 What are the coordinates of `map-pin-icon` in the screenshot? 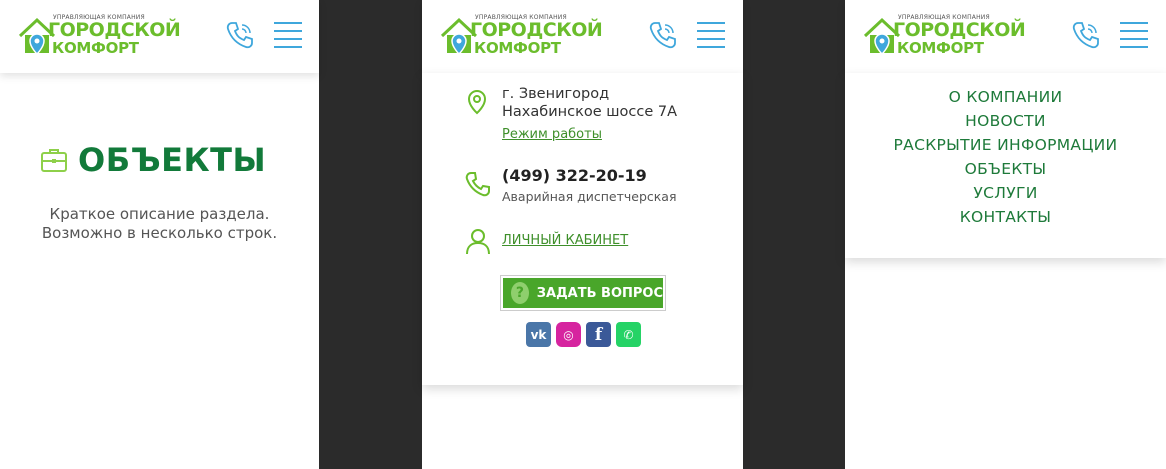 It's located at (477, 102).